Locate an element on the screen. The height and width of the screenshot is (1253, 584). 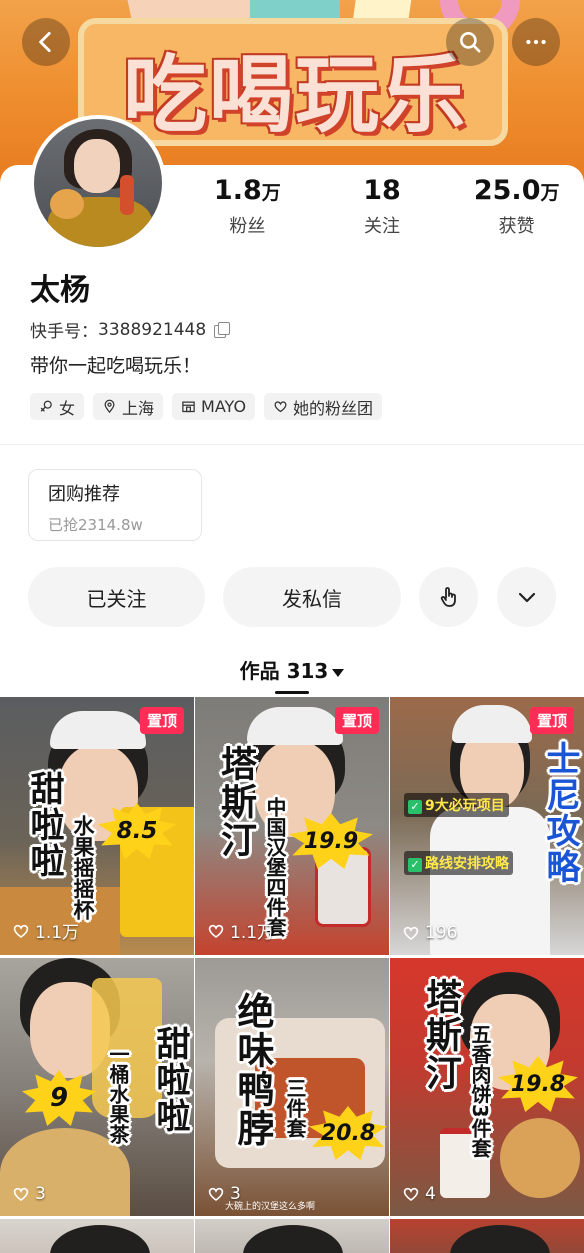
location-pin-icon is located at coordinates (109, 406).